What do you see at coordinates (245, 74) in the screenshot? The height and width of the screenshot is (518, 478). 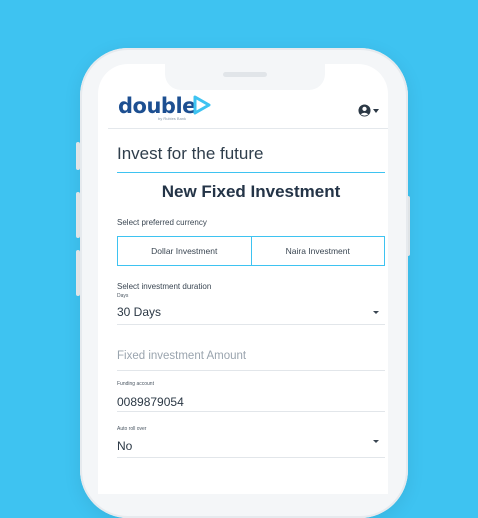 I see `phone-speaker` at bounding box center [245, 74].